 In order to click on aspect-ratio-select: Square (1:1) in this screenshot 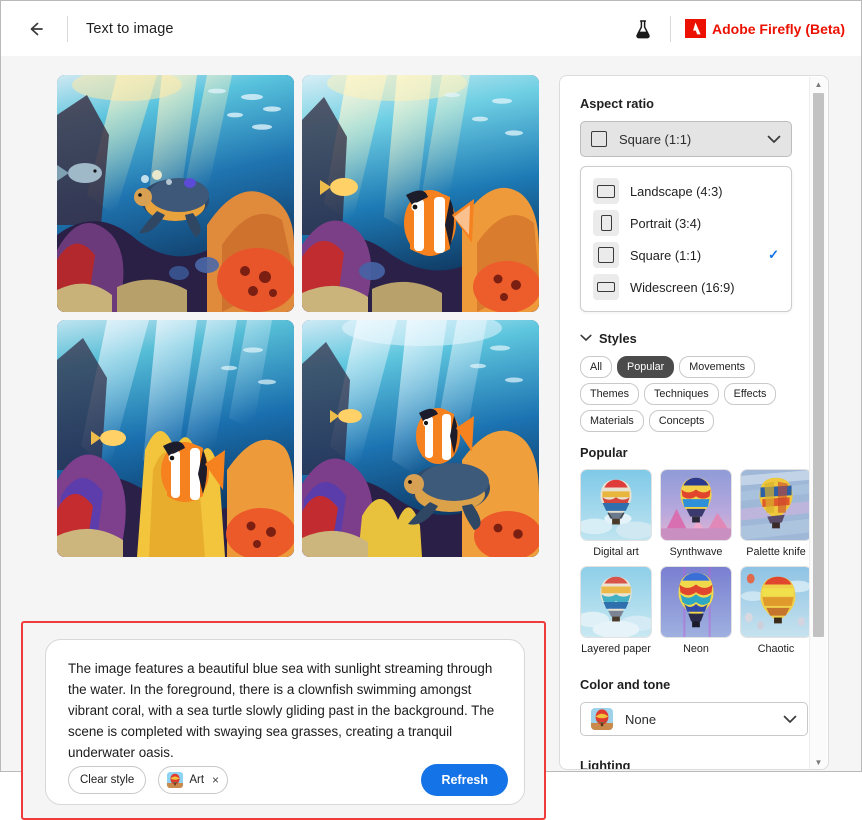, I will do `click(686, 139)`.